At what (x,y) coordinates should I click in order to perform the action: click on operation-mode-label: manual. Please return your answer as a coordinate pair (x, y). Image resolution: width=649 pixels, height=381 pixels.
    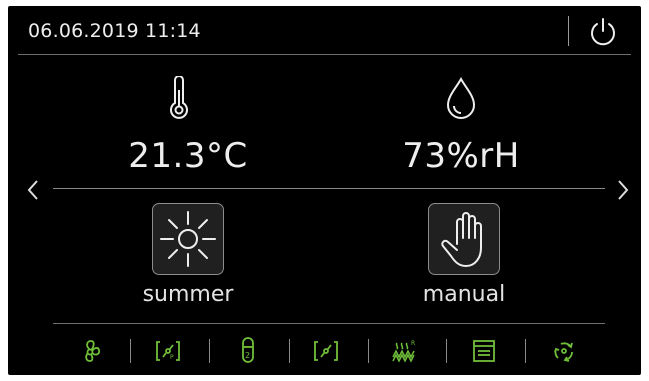
    Looking at the image, I should click on (464, 294).